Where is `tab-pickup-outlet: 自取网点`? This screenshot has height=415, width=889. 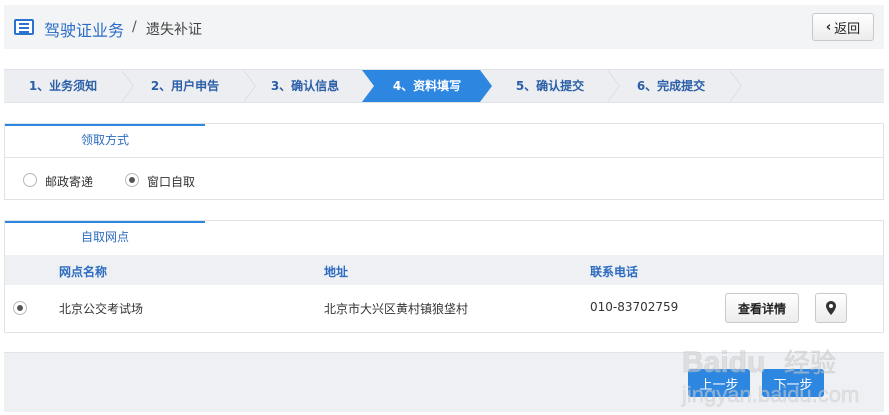
tab-pickup-outlet: 自取网点 is located at coordinates (105, 237).